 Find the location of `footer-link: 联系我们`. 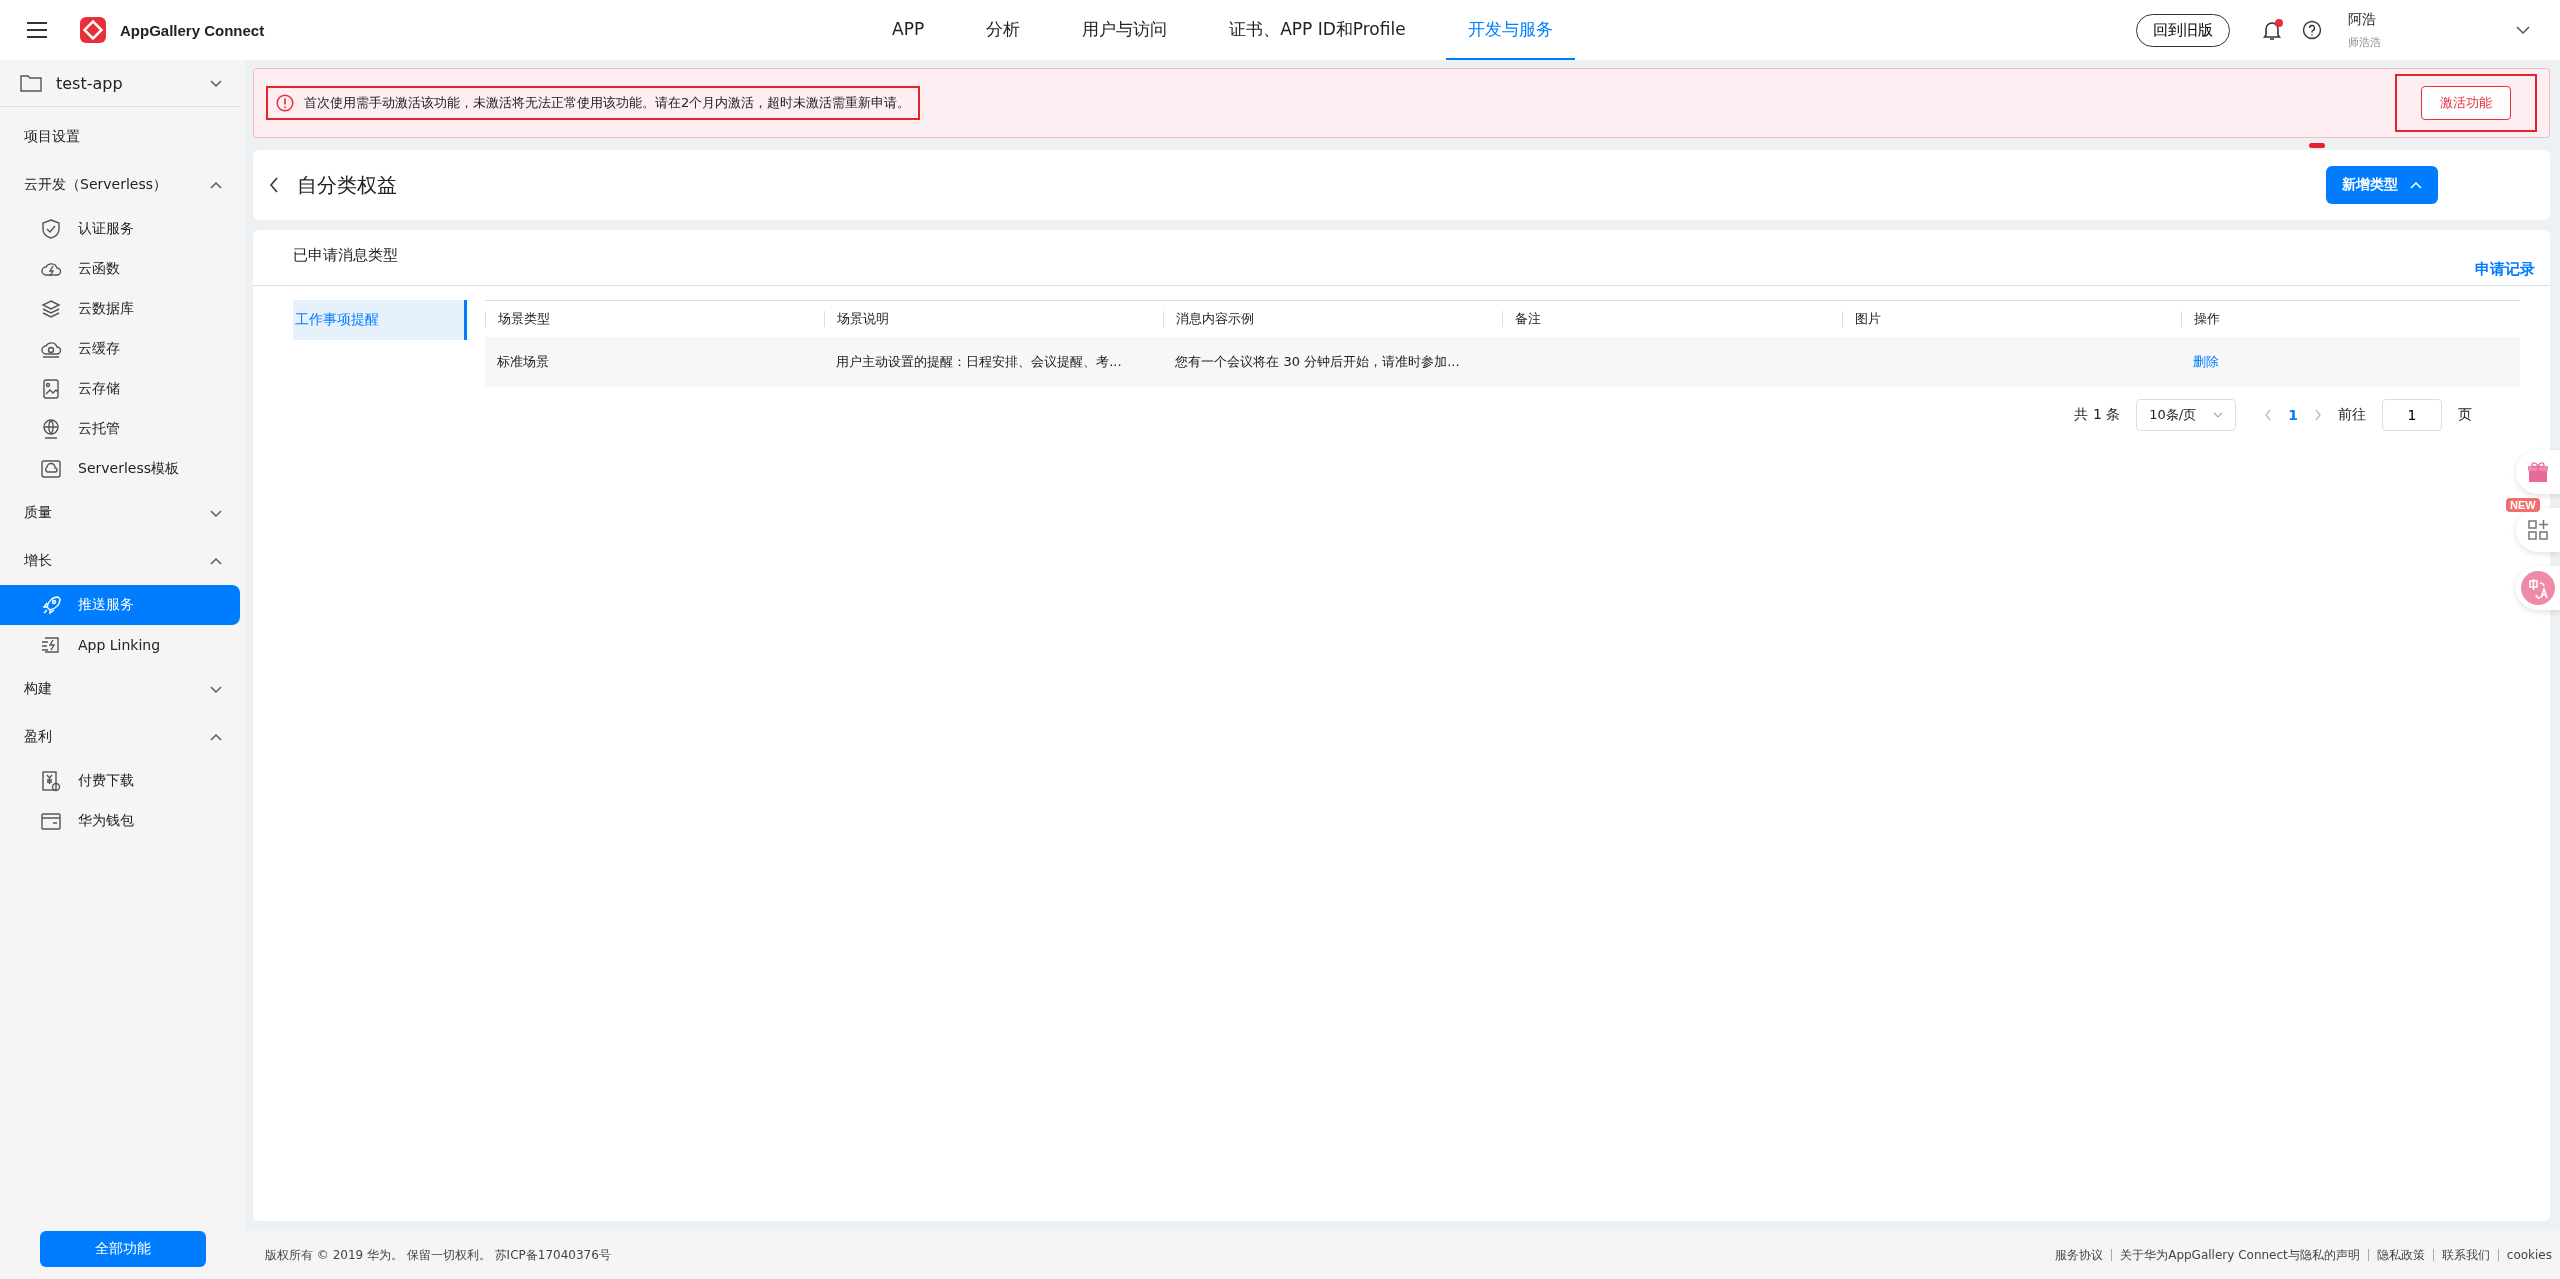

footer-link: 联系我们 is located at coordinates (2465, 1255).